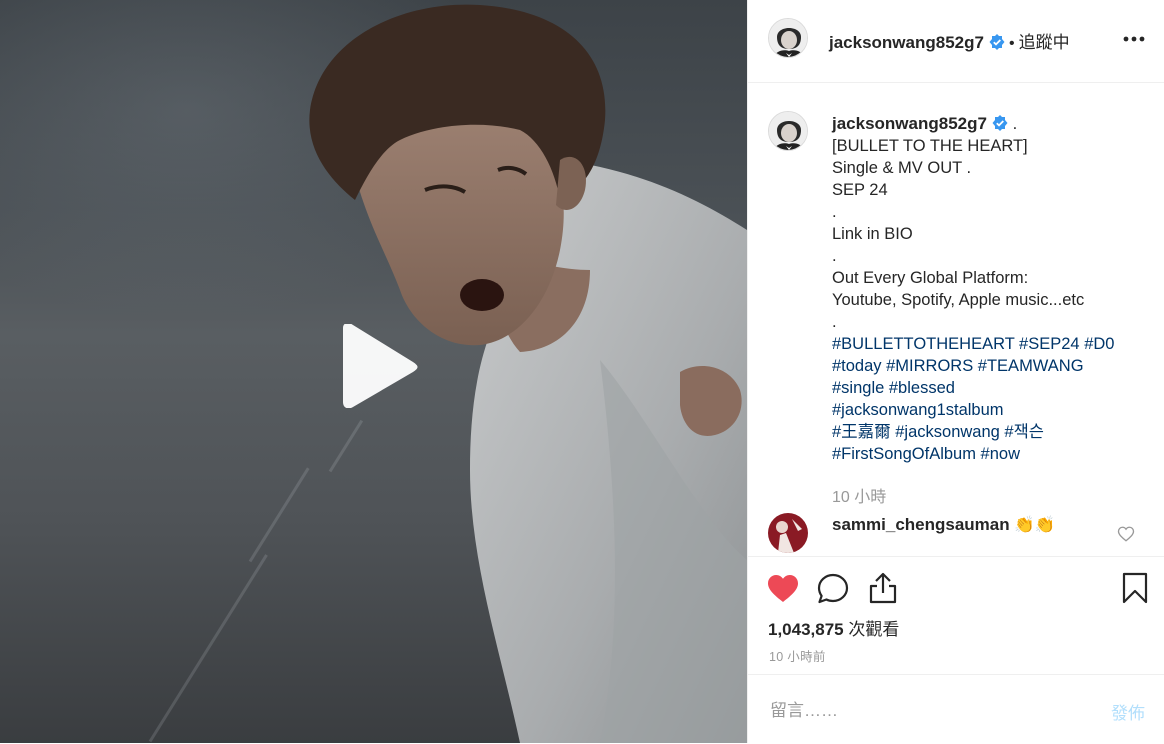  Describe the element at coordinates (1126, 534) in the screenshot. I see `heart-outline-icon` at that location.